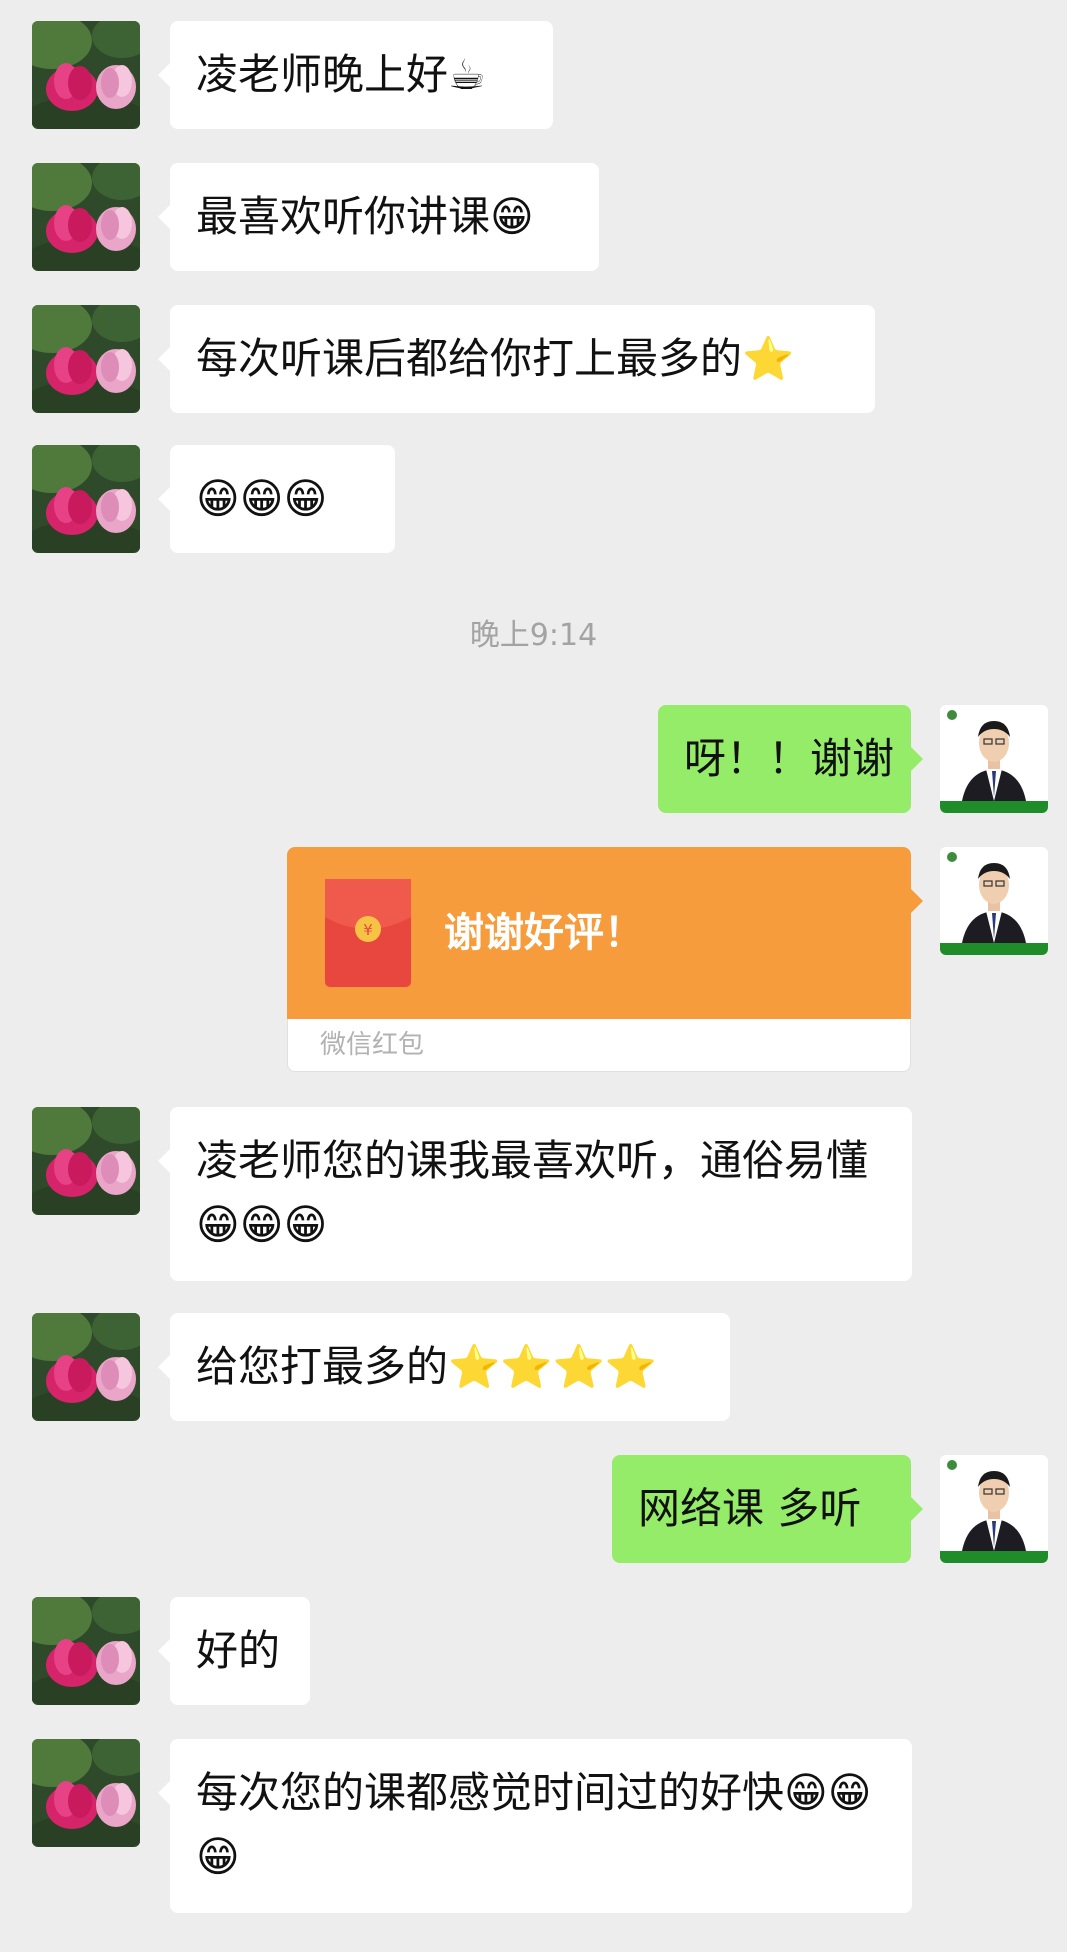 This screenshot has width=1067, height=1952. I want to click on message-bubble-outgoing: 网络课 多听, so click(767, 1509).